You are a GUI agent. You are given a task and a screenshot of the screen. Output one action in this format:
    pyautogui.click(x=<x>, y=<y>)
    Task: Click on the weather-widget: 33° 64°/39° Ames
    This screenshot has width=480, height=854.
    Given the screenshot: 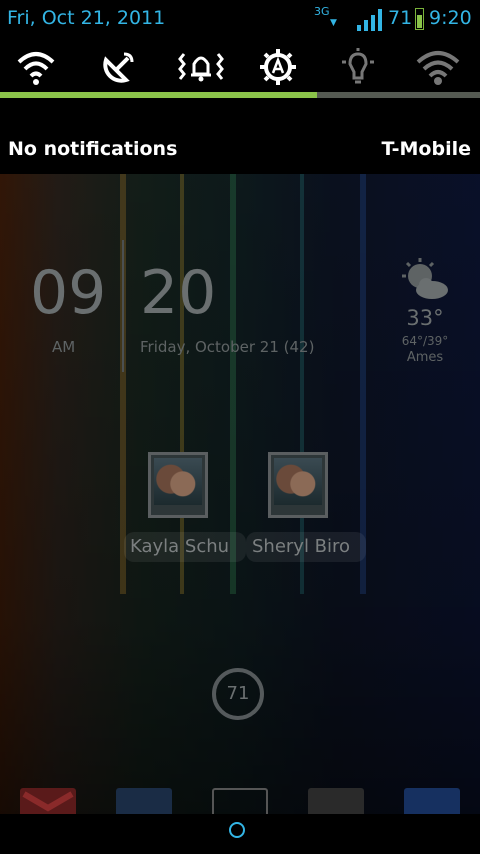 What is the action you would take?
    pyautogui.click(x=425, y=313)
    